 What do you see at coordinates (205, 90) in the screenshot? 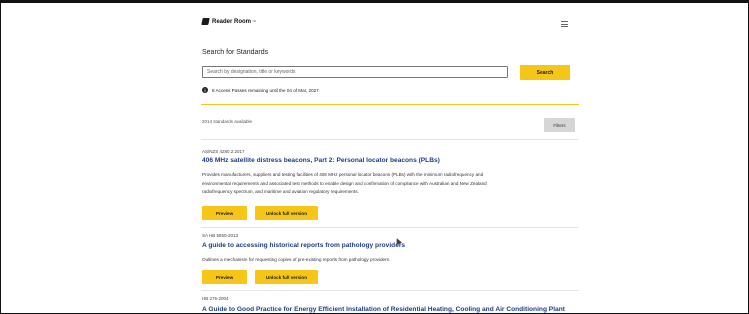
I see `info-icon: i` at bounding box center [205, 90].